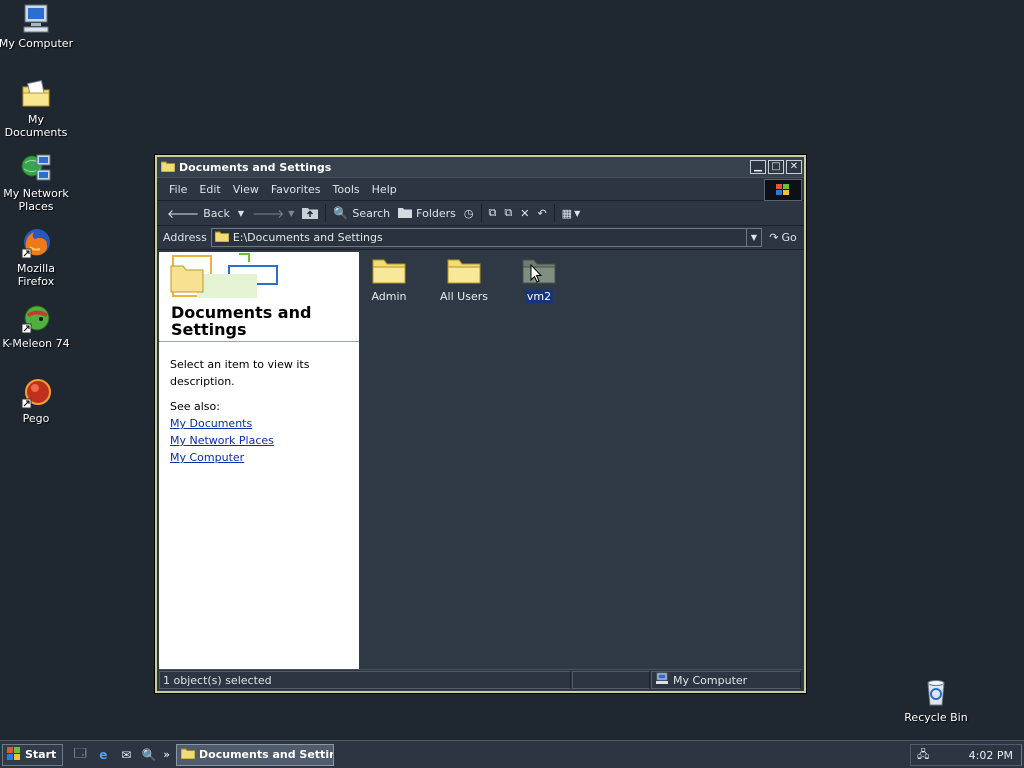 This screenshot has height=768, width=1024. I want to click on task-pane-header: Documents and Settings, so click(259, 297).